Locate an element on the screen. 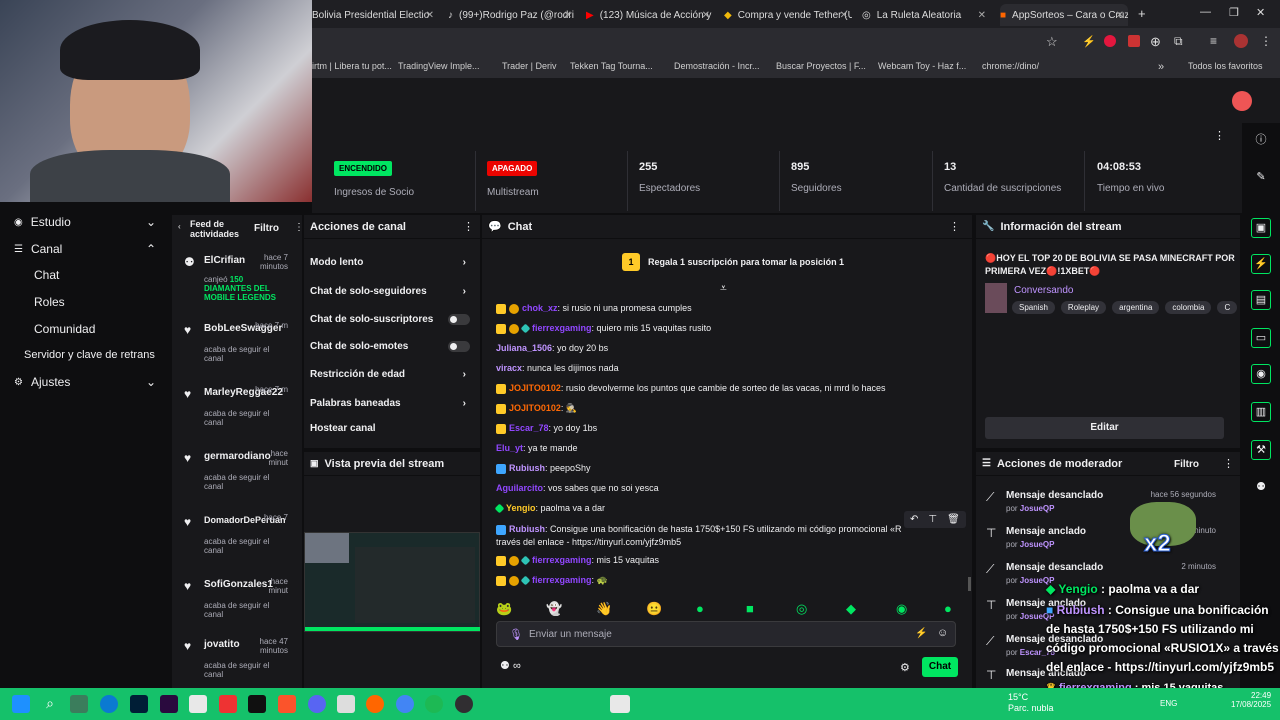 Image resolution: width=1280 pixels, height=720 pixels. chevron-right-icon: » is located at coordinates (1161, 67).